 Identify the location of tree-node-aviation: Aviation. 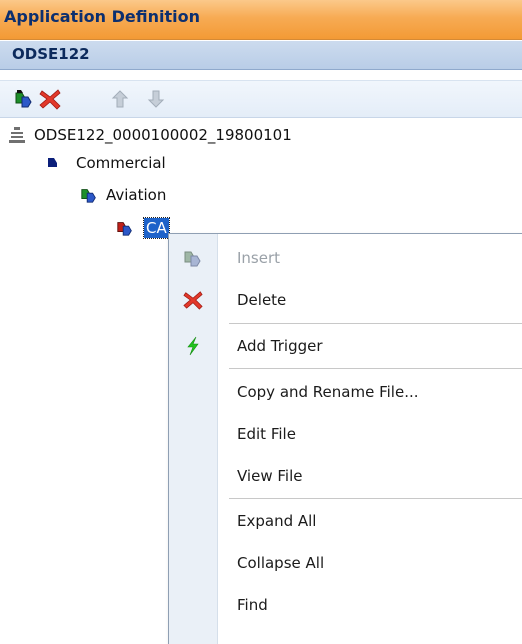
(123, 195).